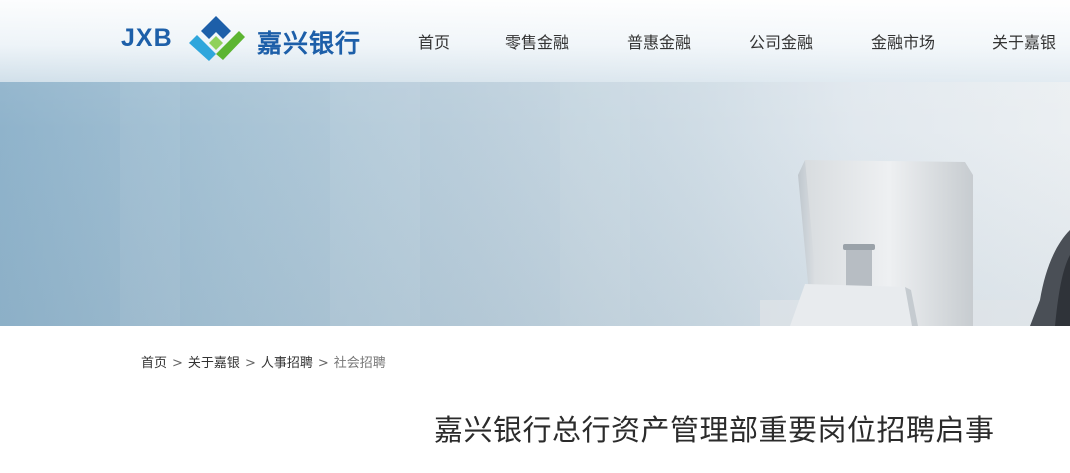  Describe the element at coordinates (147, 38) in the screenshot. I see `logo-text-en: JXB` at that location.